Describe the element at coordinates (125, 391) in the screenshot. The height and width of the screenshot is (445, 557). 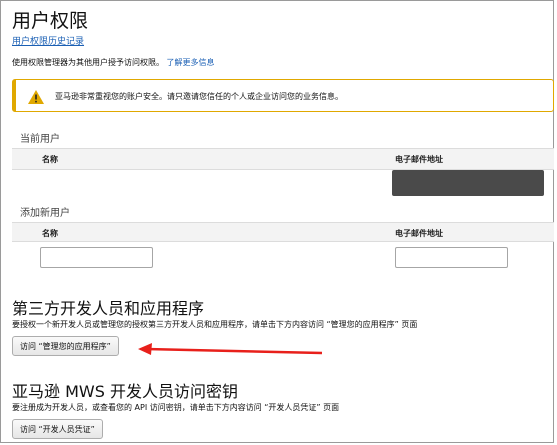
I see `mws-heading: 亚马逊 MWS 开发人员访问密钥` at that location.